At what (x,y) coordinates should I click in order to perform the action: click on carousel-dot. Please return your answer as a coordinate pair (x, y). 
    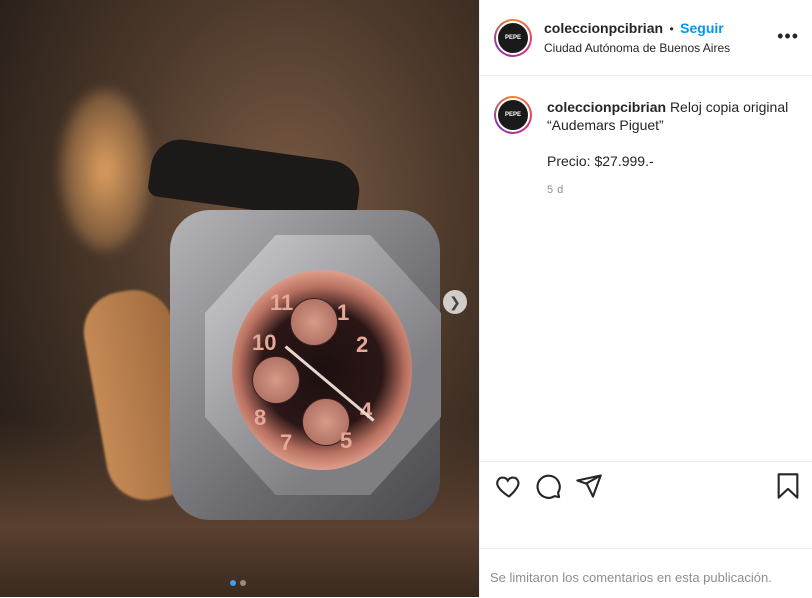
    Looking at the image, I should click on (243, 583).